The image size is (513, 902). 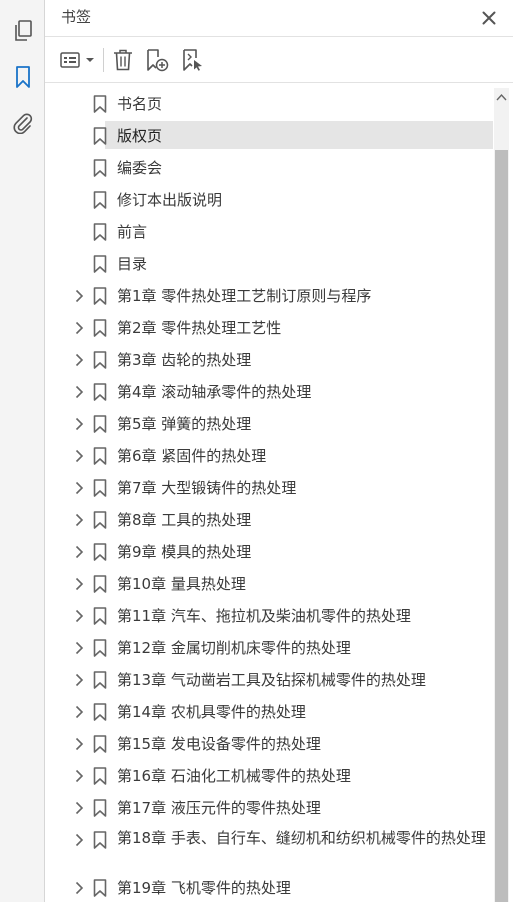 What do you see at coordinates (22, 451) in the screenshot?
I see `navigation-rail` at bounding box center [22, 451].